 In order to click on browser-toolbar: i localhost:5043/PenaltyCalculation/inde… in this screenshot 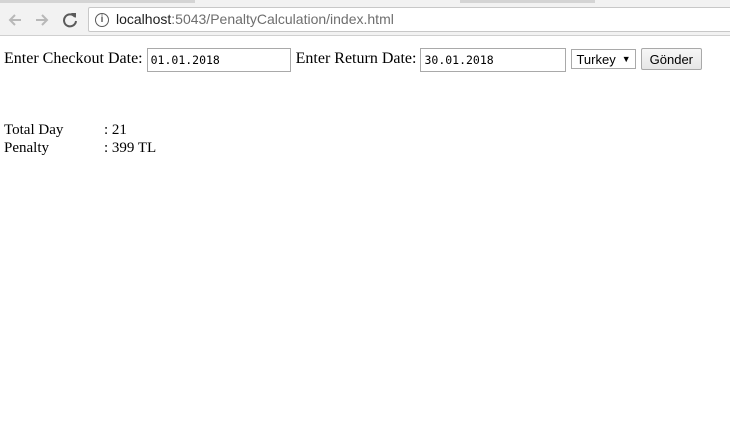, I will do `click(365, 19)`.